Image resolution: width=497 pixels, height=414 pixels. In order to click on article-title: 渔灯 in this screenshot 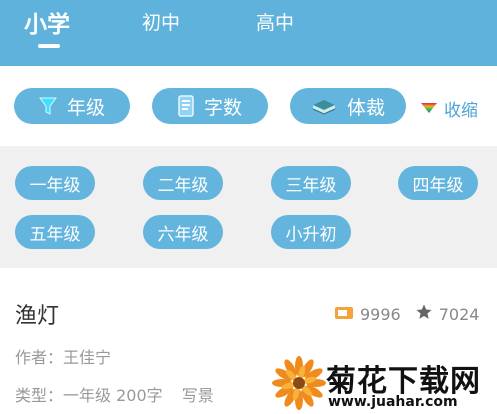, I will do `click(37, 316)`.